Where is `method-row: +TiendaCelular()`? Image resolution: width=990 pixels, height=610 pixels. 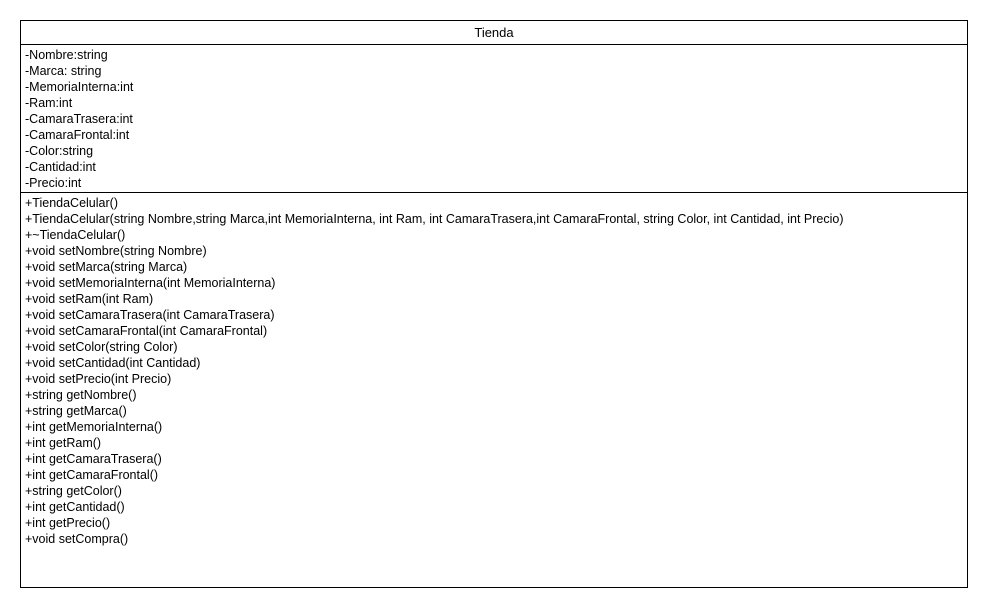 method-row: +TiendaCelular() is located at coordinates (71, 203).